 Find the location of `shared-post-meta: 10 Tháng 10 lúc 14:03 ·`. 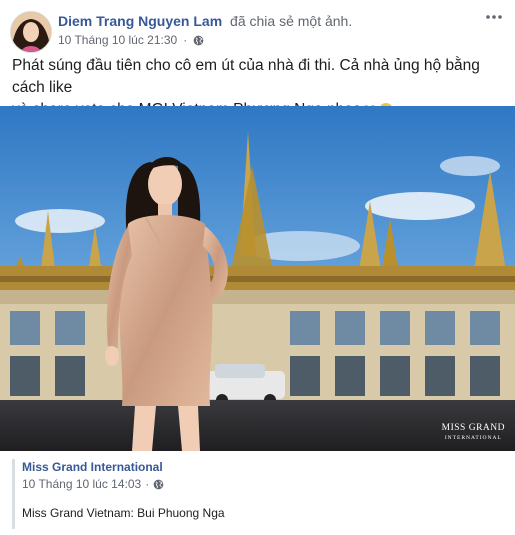

shared-post-meta: 10 Tháng 10 lúc 14:03 · is located at coordinates (93, 484).